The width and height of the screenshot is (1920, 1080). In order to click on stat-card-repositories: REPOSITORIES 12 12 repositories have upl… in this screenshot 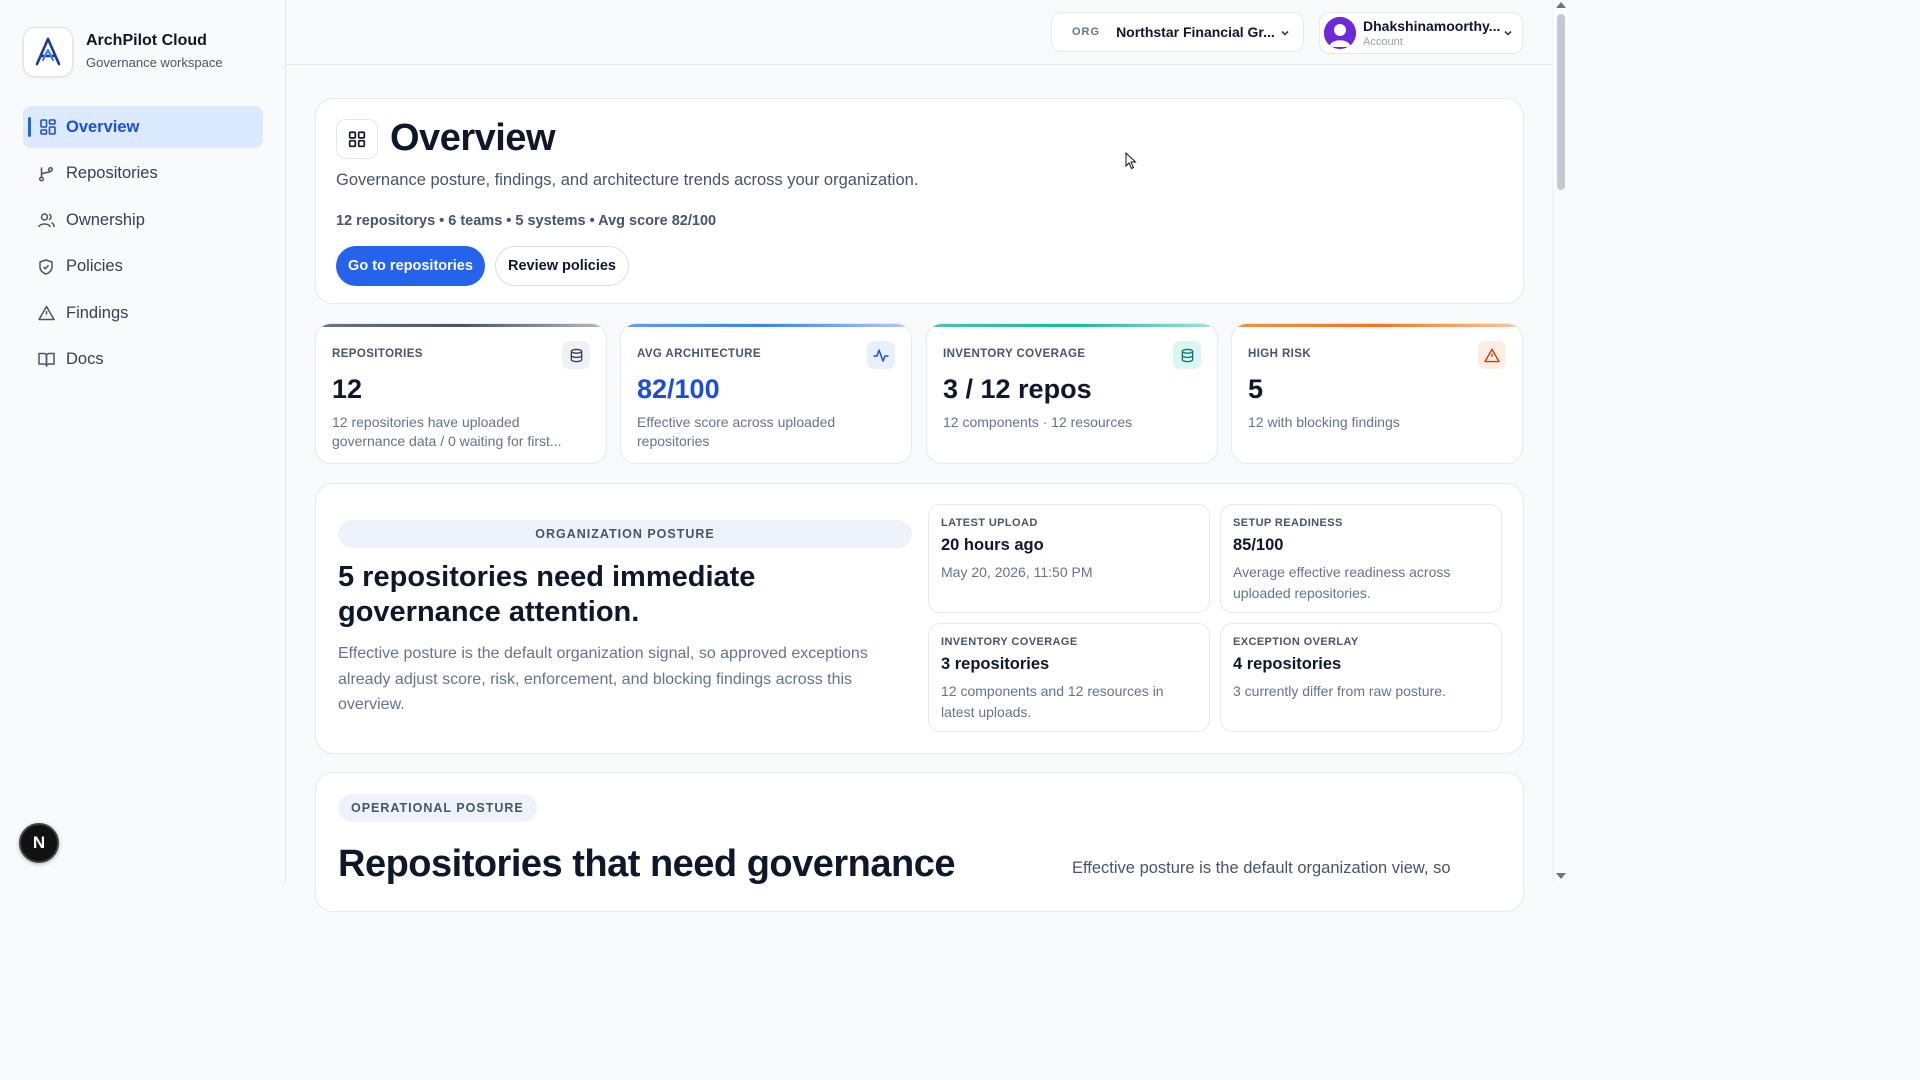, I will do `click(461, 393)`.